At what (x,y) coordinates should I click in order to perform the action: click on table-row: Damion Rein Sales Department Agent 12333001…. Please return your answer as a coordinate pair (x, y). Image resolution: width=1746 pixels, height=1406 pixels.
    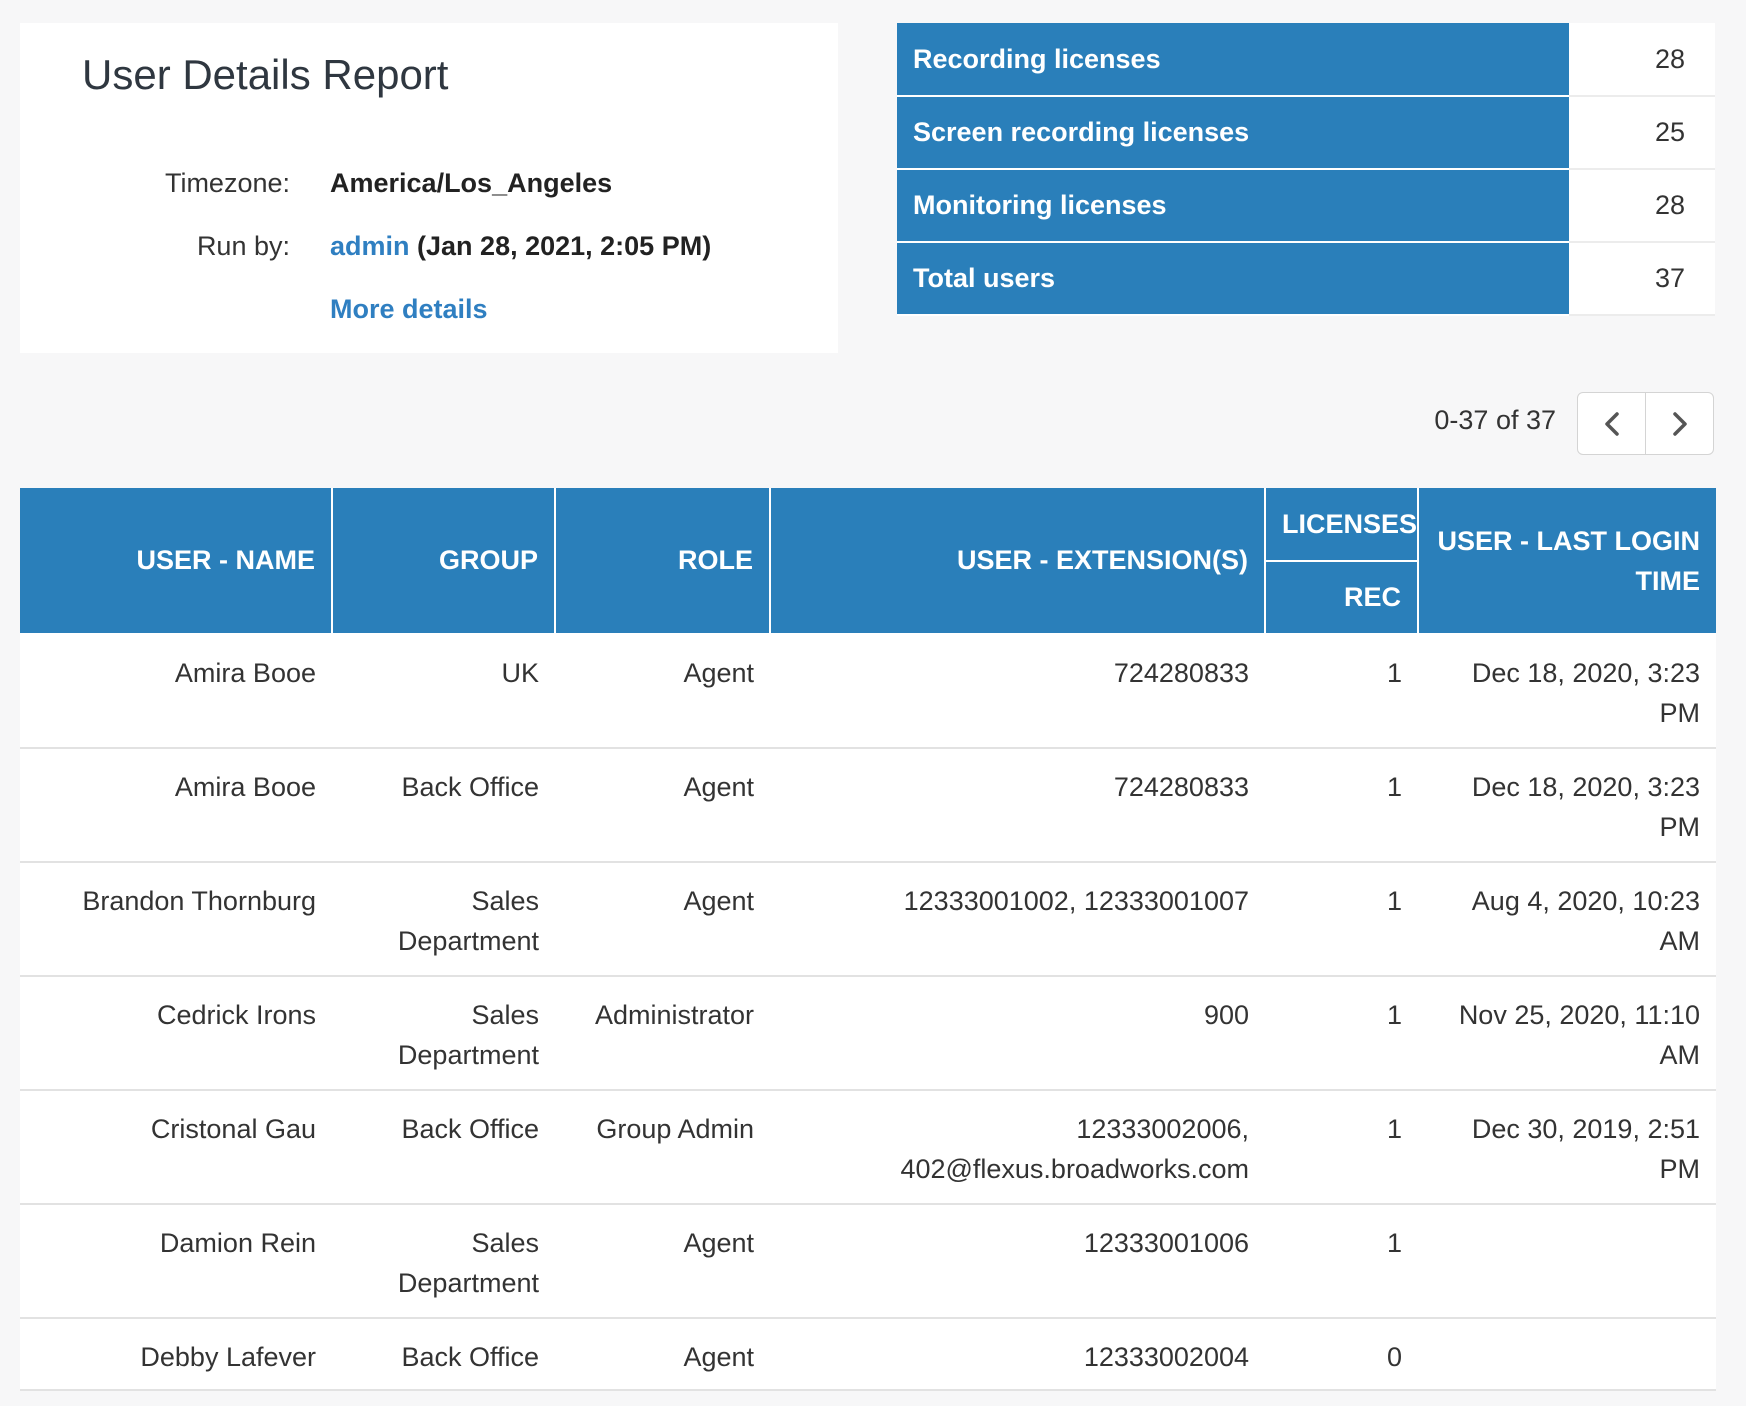
    Looking at the image, I should click on (868, 1261).